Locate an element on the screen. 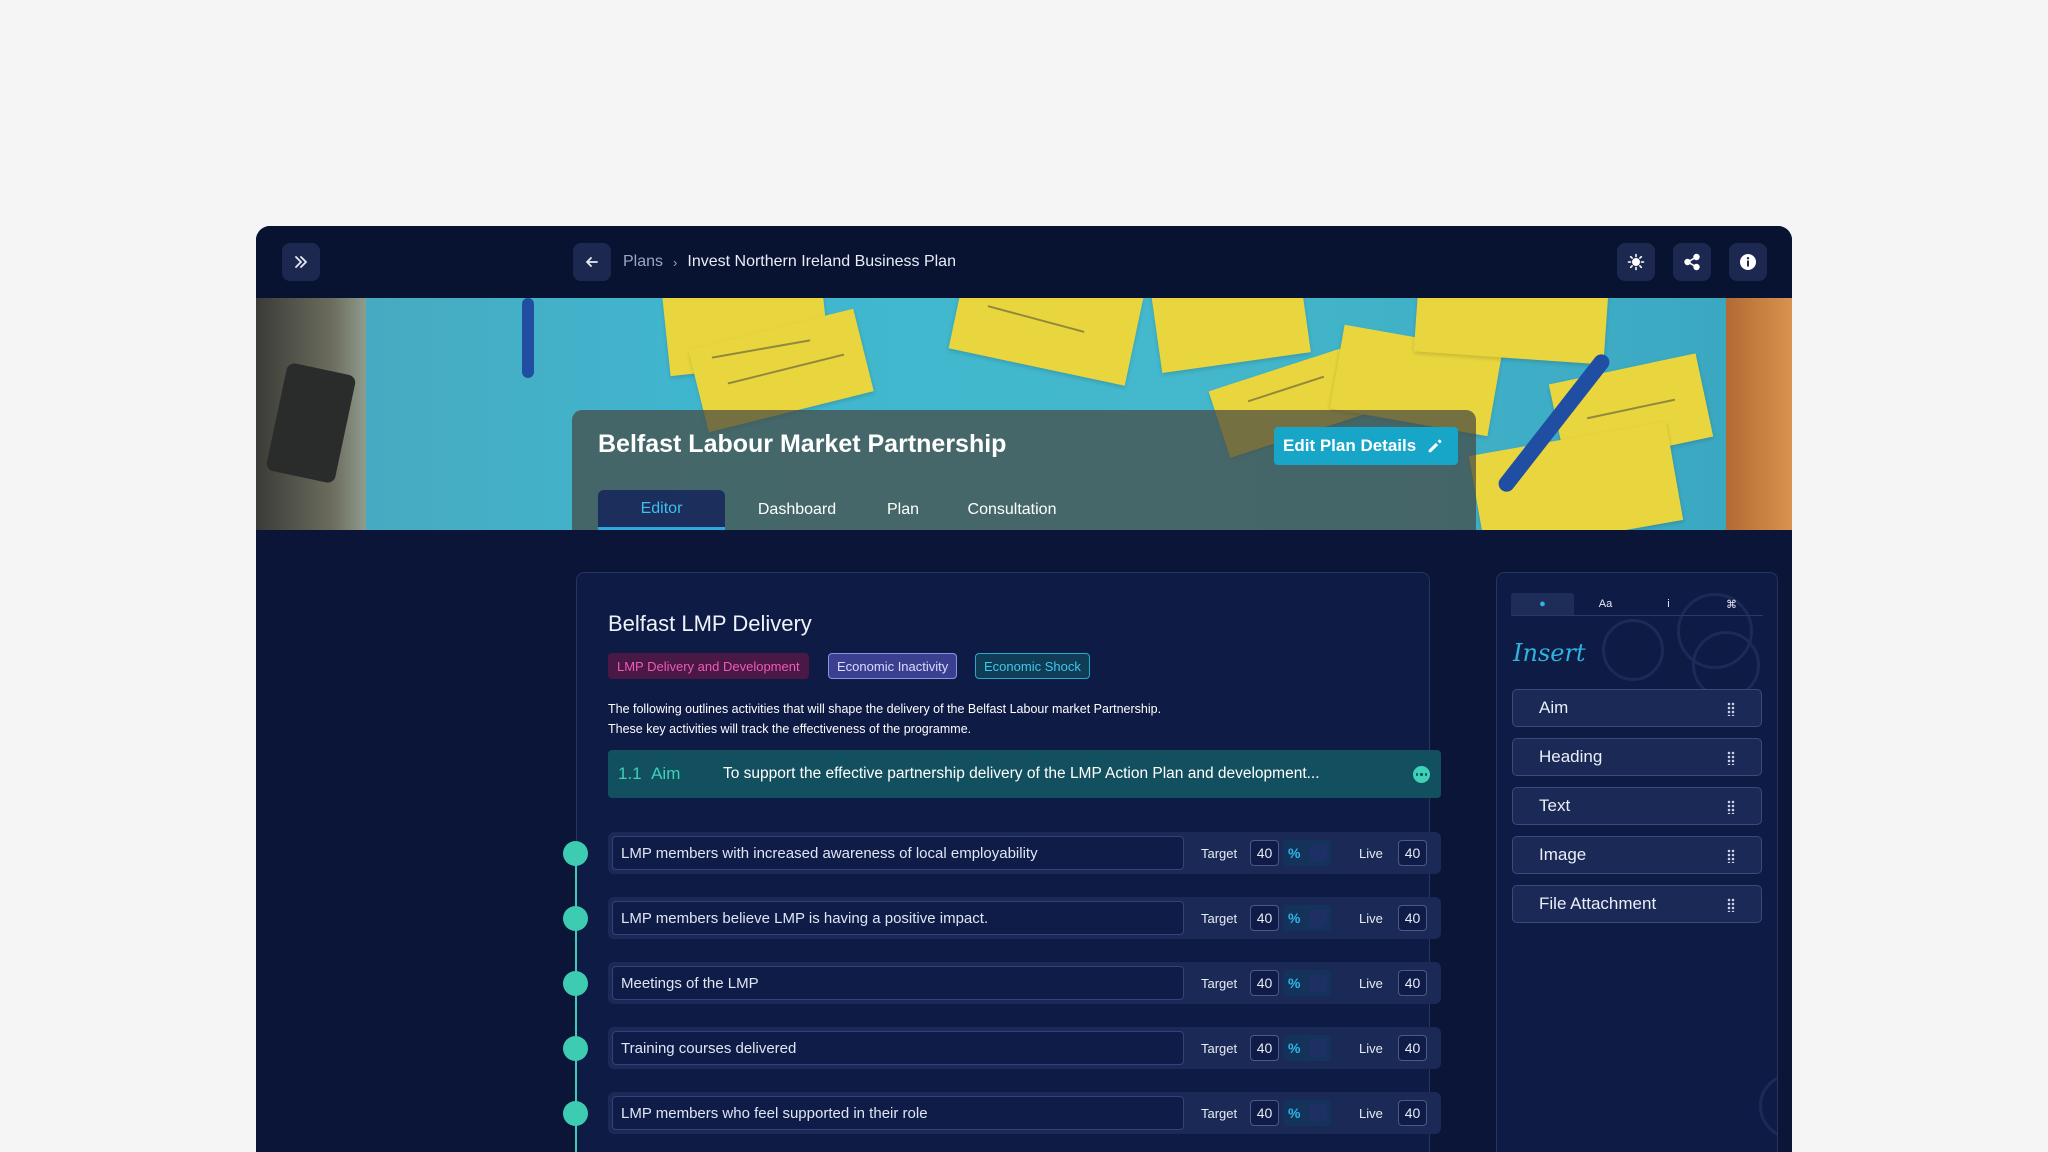  tab-consultation: Consultation is located at coordinates (1012, 510).